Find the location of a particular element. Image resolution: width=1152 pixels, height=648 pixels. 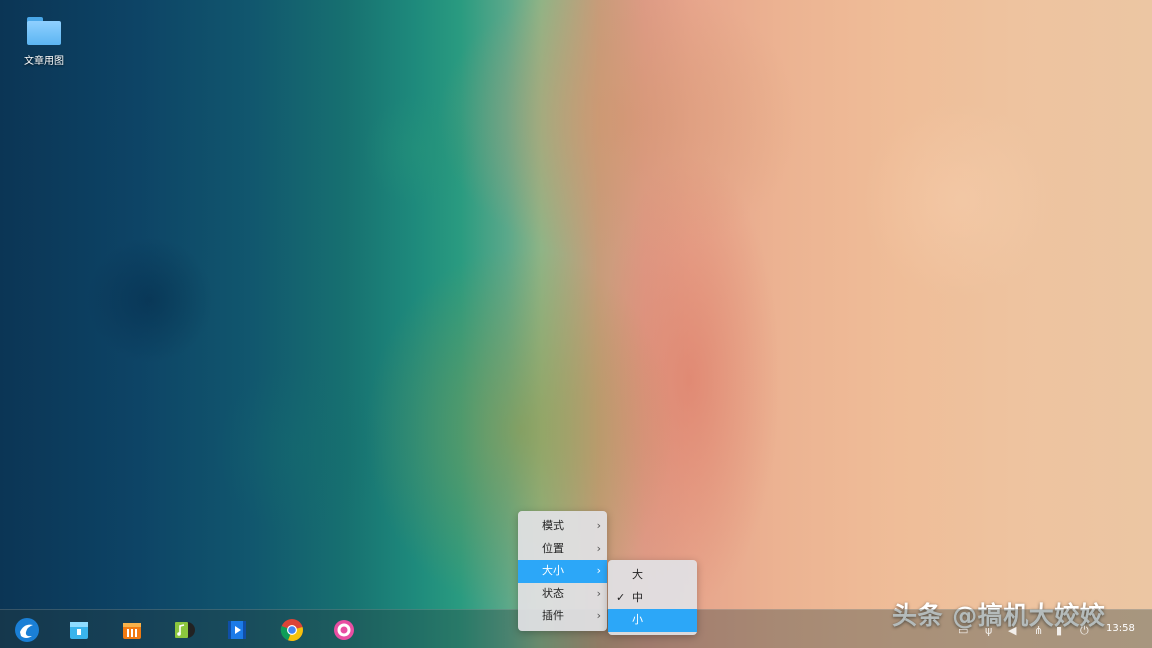

size-option-label: 大 is located at coordinates (637, 574).